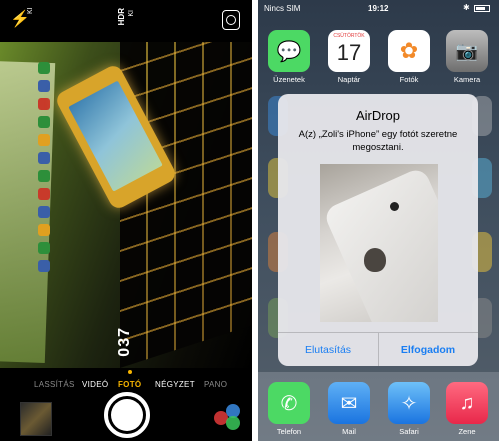 This screenshot has height=441, width=499. I want to click on mode-pano: PANO, so click(215, 384).